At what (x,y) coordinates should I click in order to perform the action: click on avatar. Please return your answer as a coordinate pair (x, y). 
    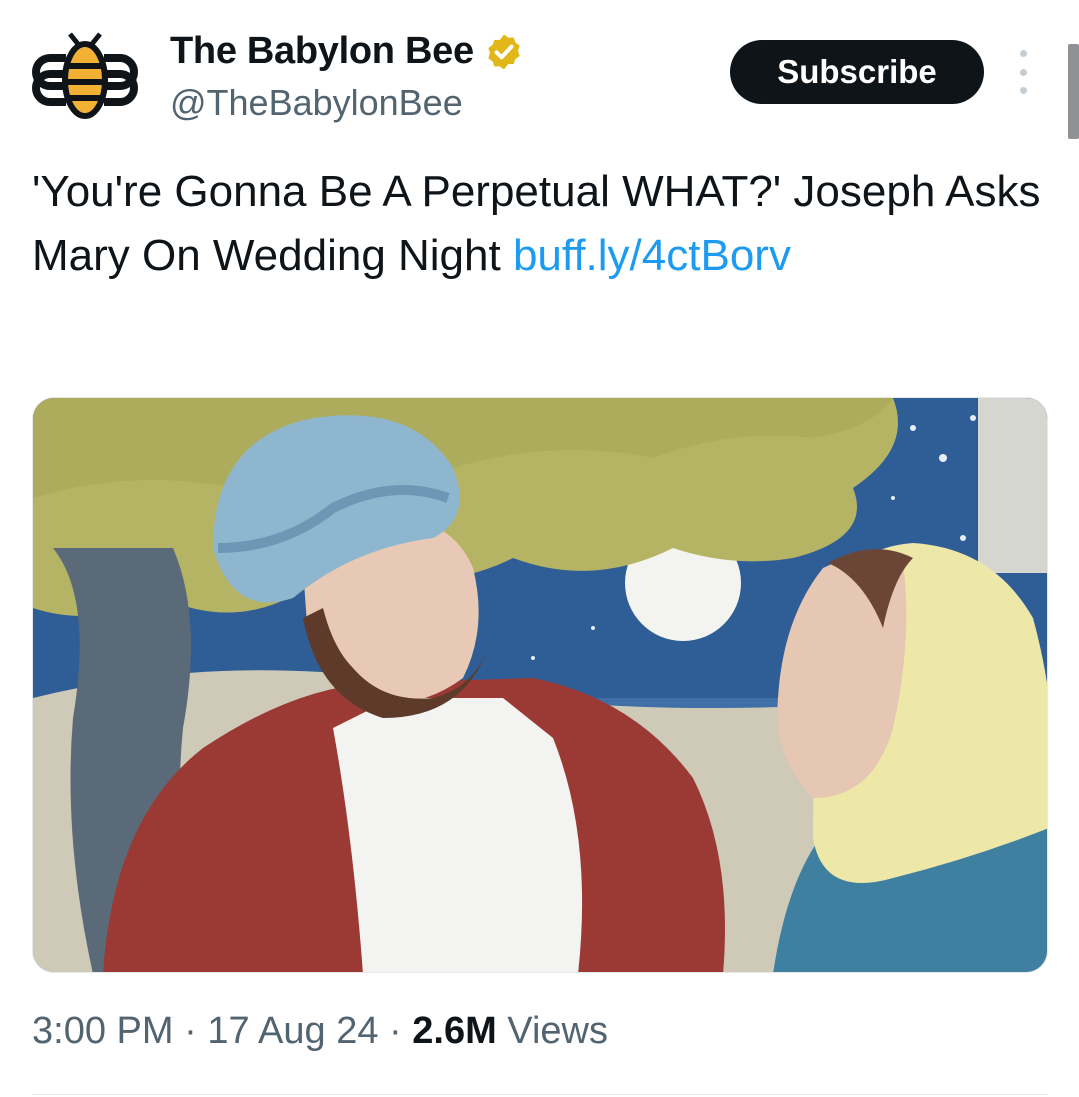
    Looking at the image, I should click on (85, 80).